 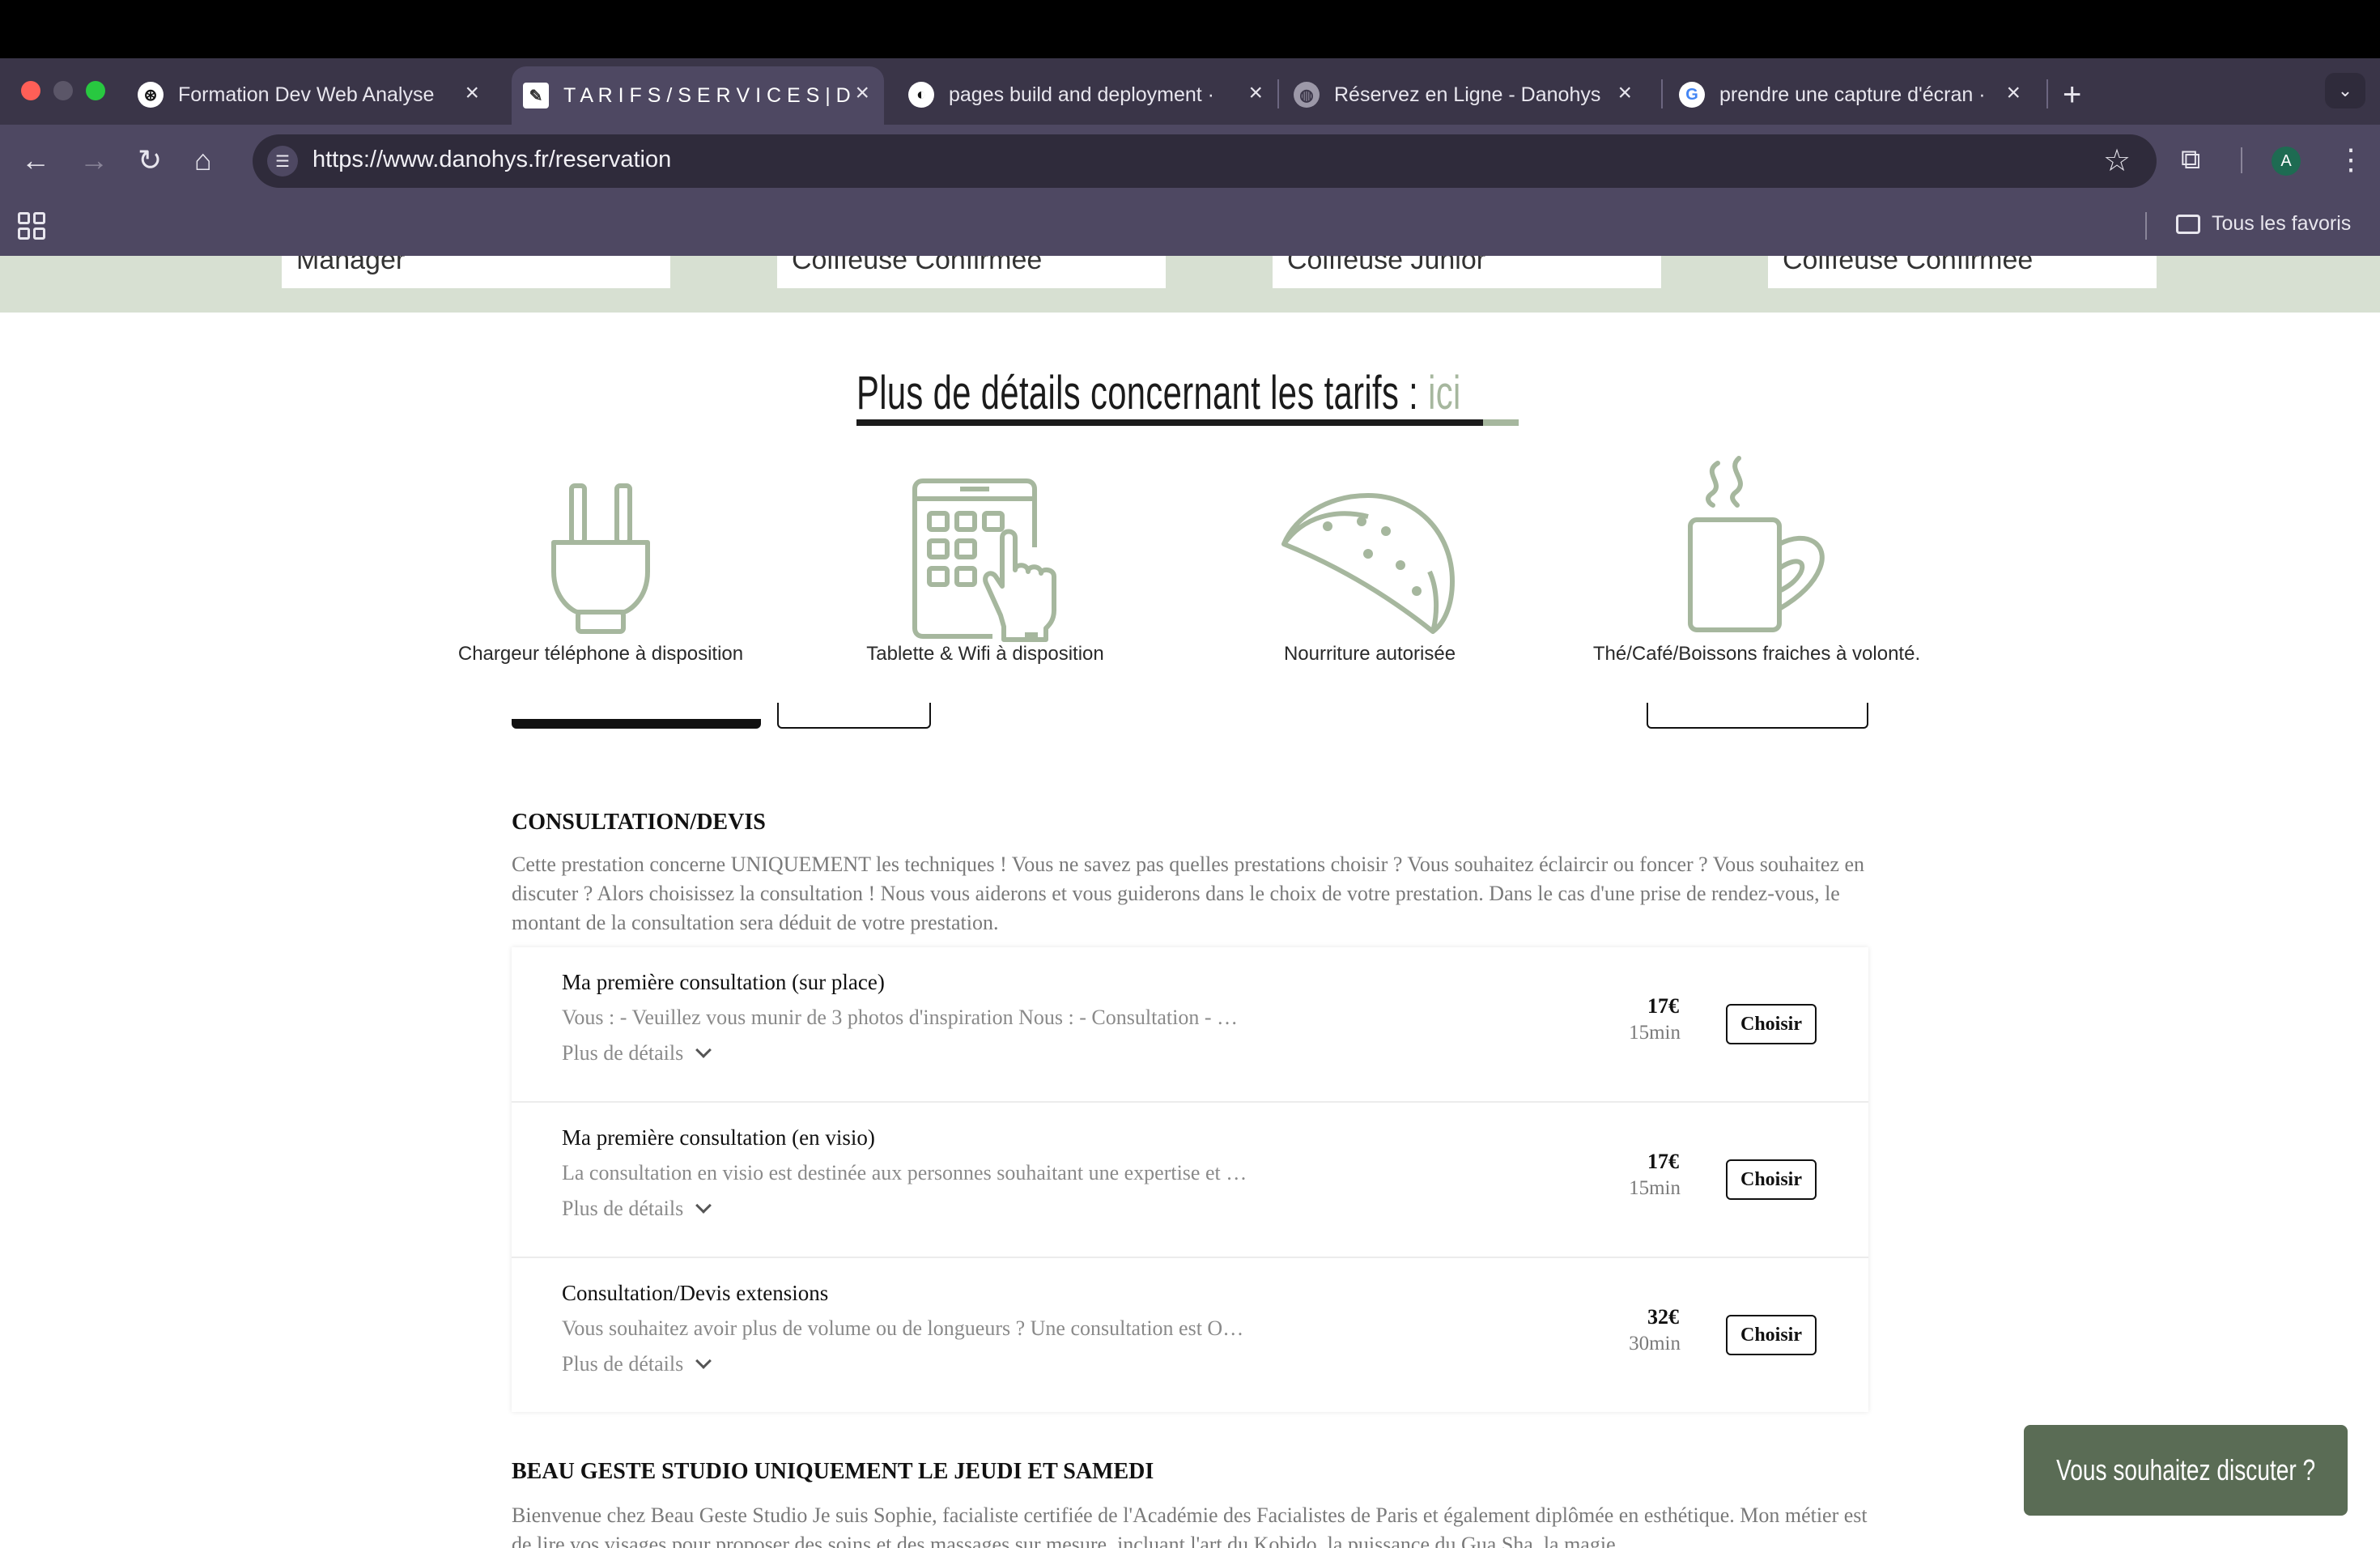 What do you see at coordinates (2241, 160) in the screenshot?
I see `toolbar-separator` at bounding box center [2241, 160].